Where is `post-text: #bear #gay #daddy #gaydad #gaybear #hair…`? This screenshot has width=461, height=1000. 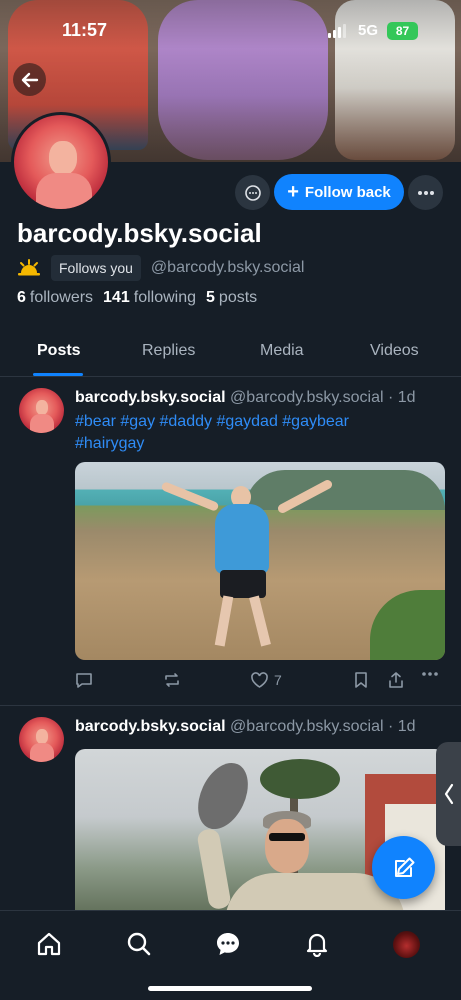
post-text: #bear #gay #daddy #gaydad #gaybear #hair… is located at coordinates (260, 433).